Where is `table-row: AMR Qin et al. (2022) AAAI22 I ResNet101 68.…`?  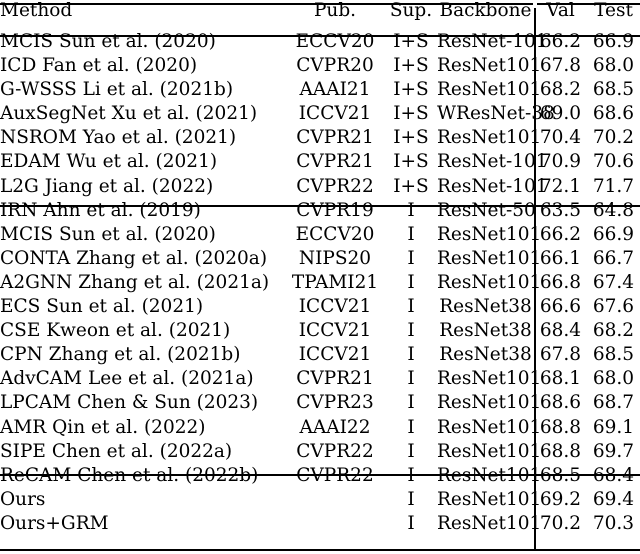
table-row: AMR Qin et al. (2022) AAAI22 I ResNet101 68.… is located at coordinates (320, 429).